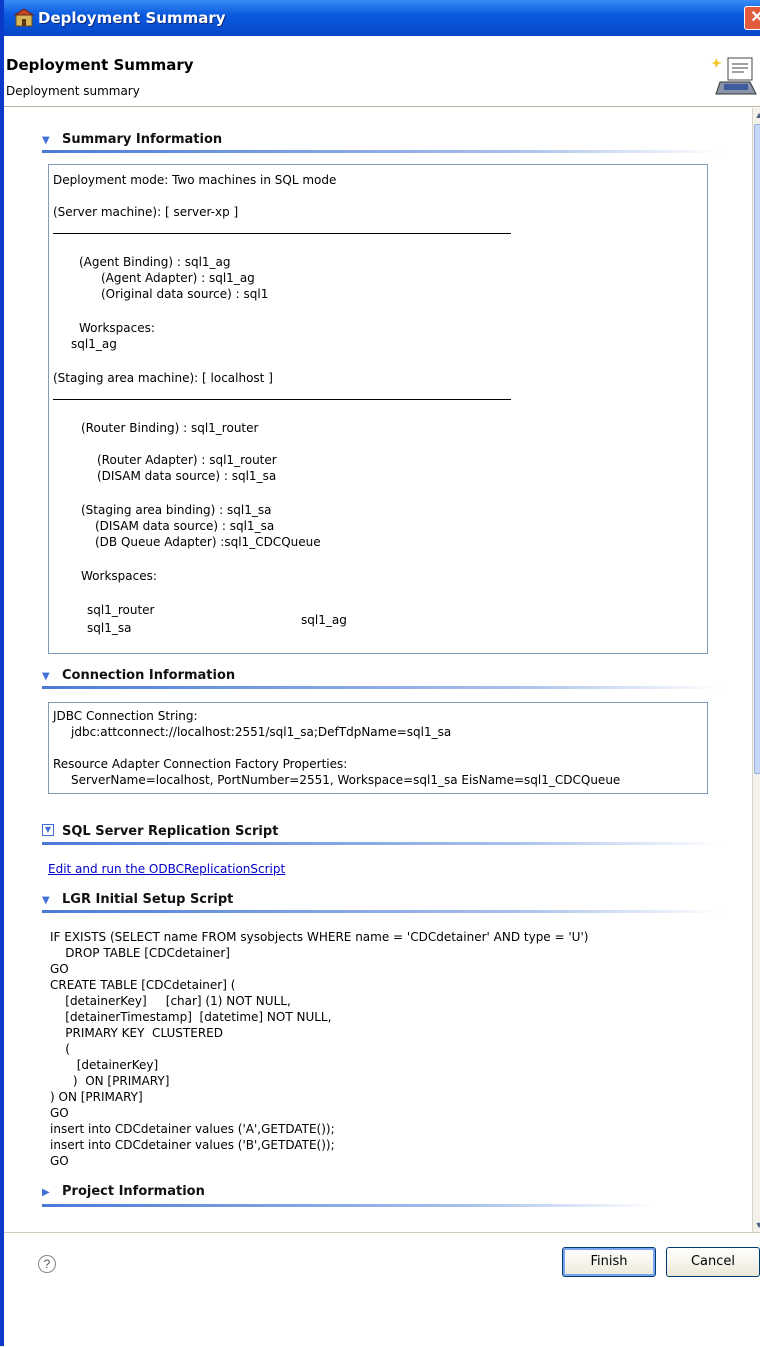 Image resolution: width=760 pixels, height=1347 pixels. Describe the element at coordinates (170, 1001) in the screenshot. I see `script-line: [detainerKey] [char] (1) NOT NULL,` at that location.